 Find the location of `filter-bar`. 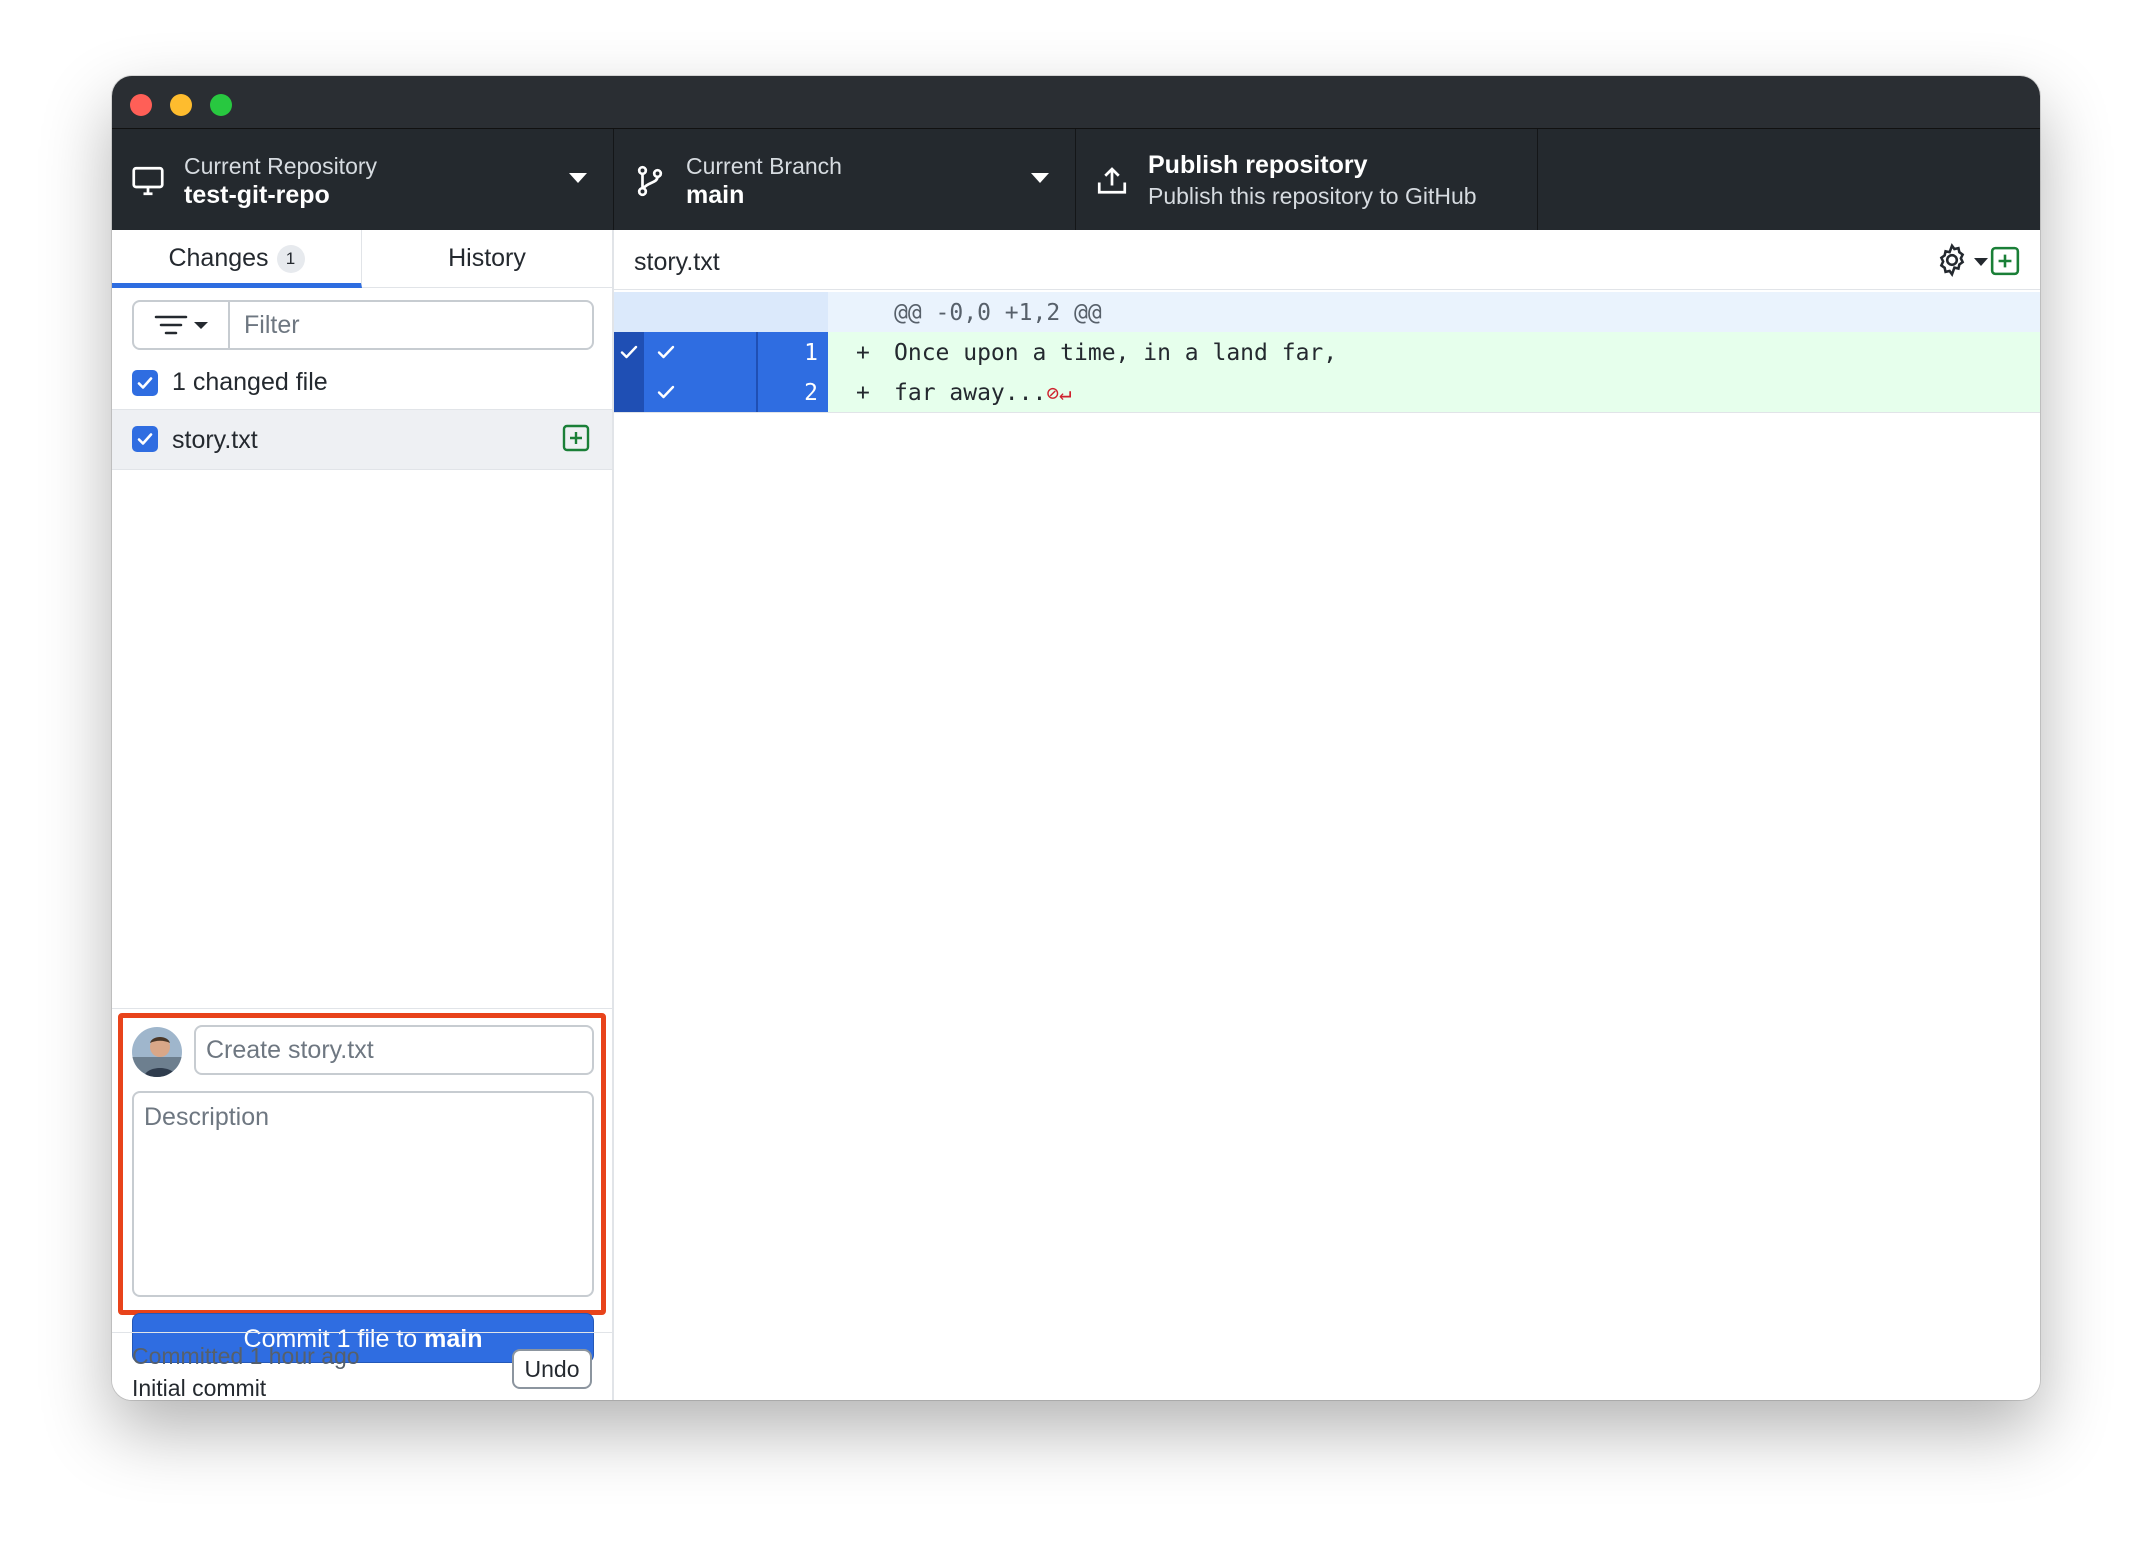

filter-bar is located at coordinates (363, 325).